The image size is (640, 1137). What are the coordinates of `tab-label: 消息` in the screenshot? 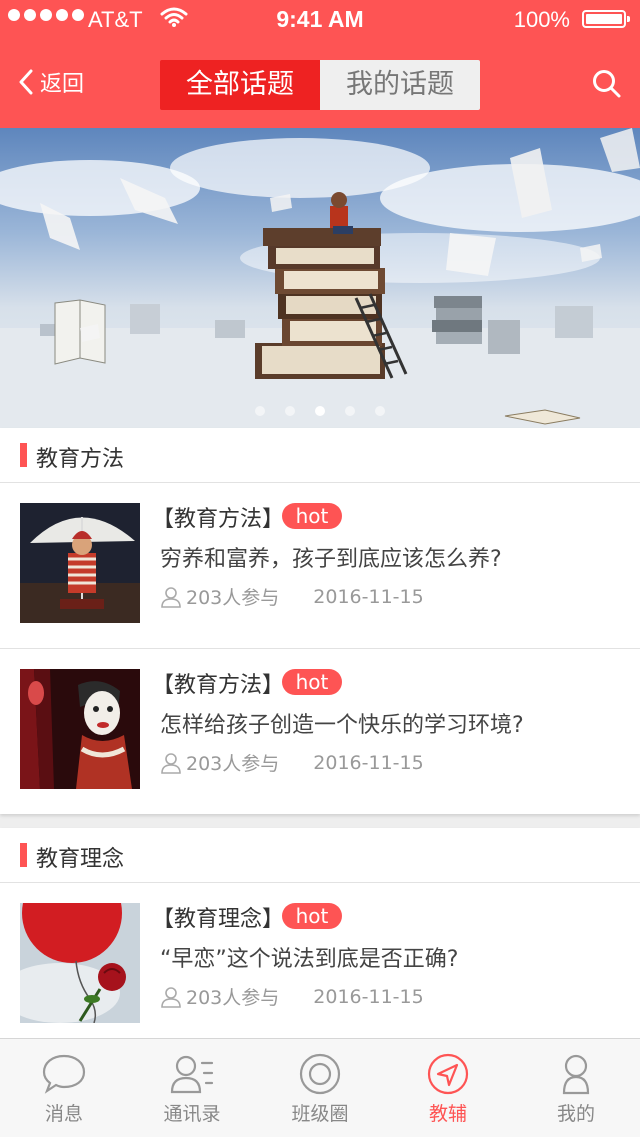 It's located at (63, 1114).